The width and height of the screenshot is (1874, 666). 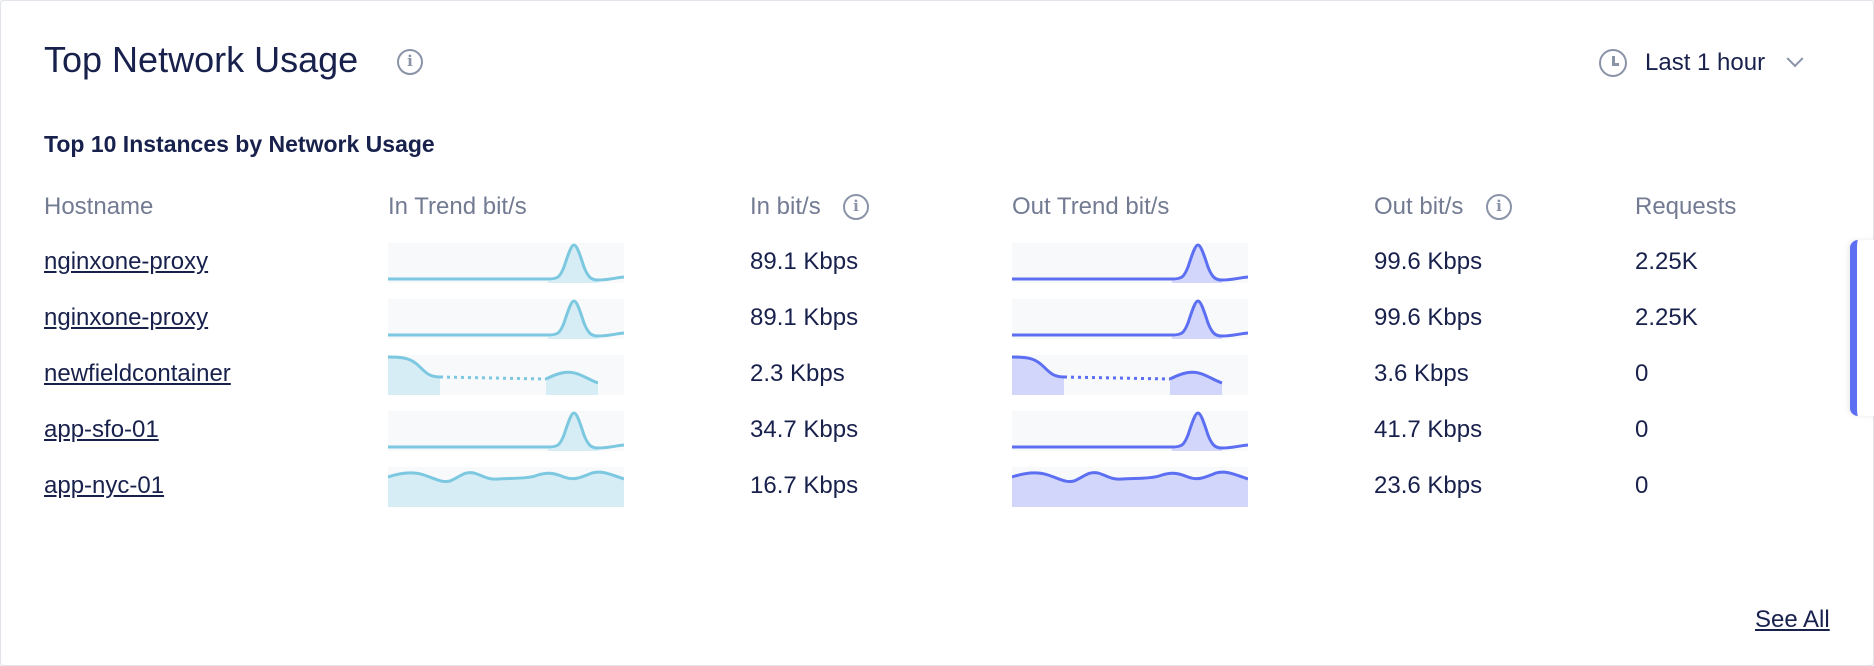 What do you see at coordinates (239, 144) in the screenshot?
I see `section-subtitle: Top 10 Instances by Network Usage` at bounding box center [239, 144].